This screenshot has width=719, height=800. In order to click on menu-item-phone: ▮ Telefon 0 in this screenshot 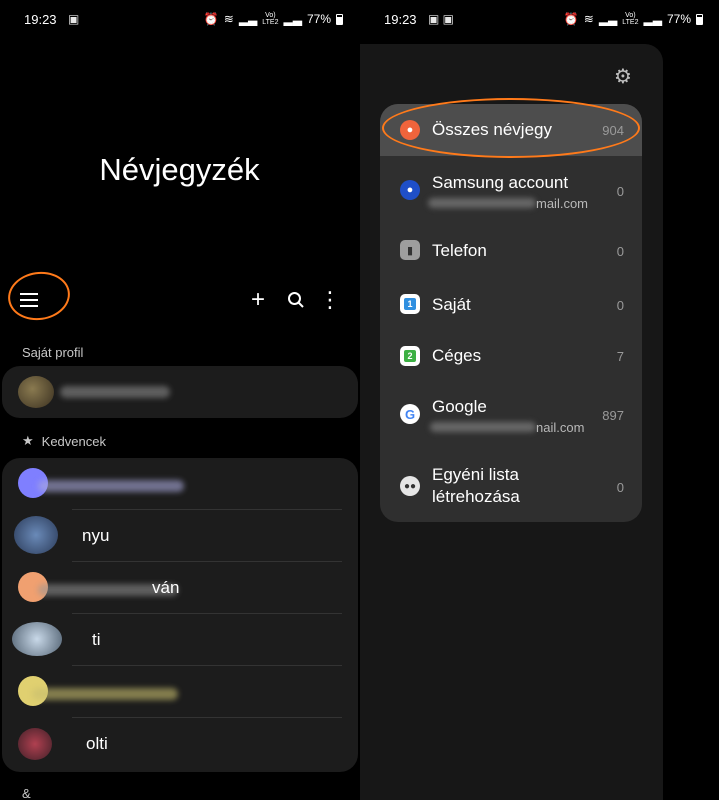, I will do `click(511, 251)`.